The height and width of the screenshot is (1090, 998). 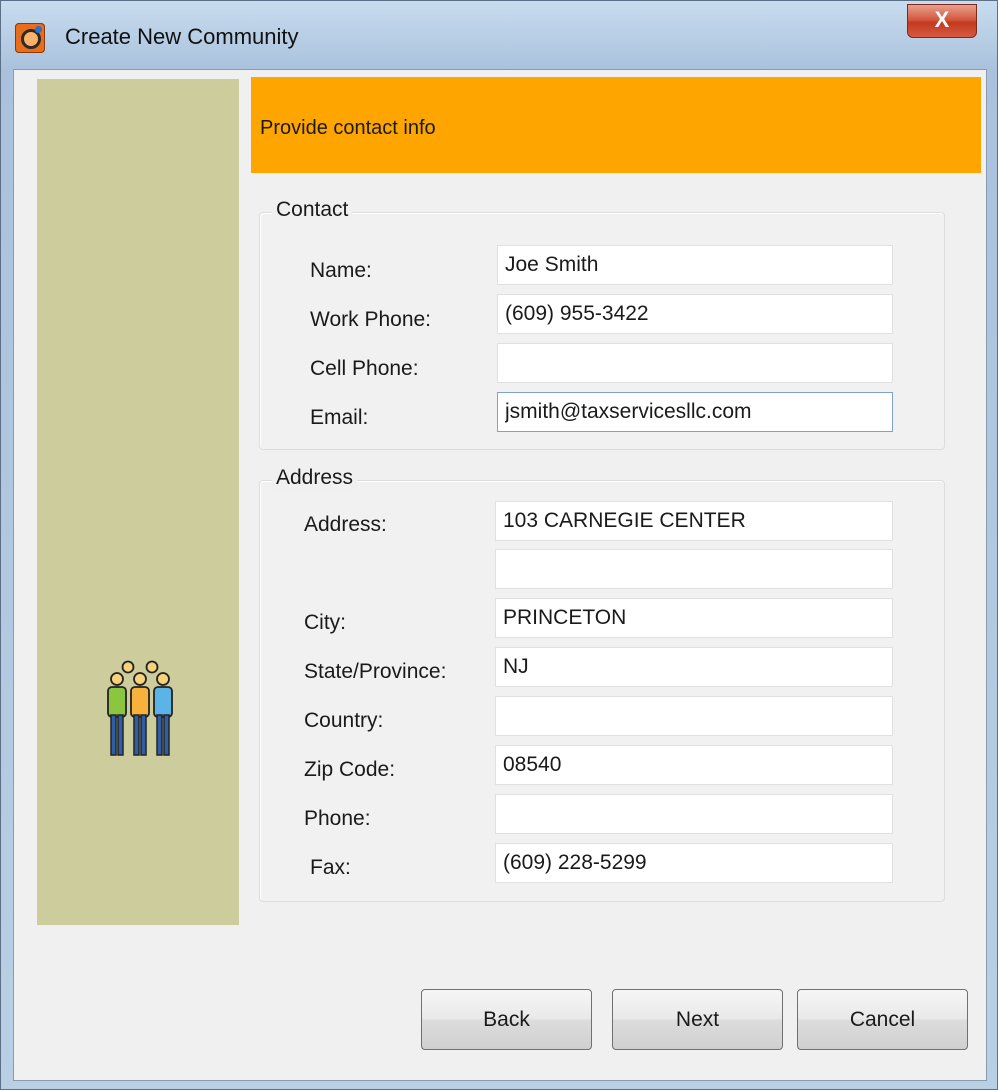 I want to click on fax-label: Fax:, so click(x=330, y=867).